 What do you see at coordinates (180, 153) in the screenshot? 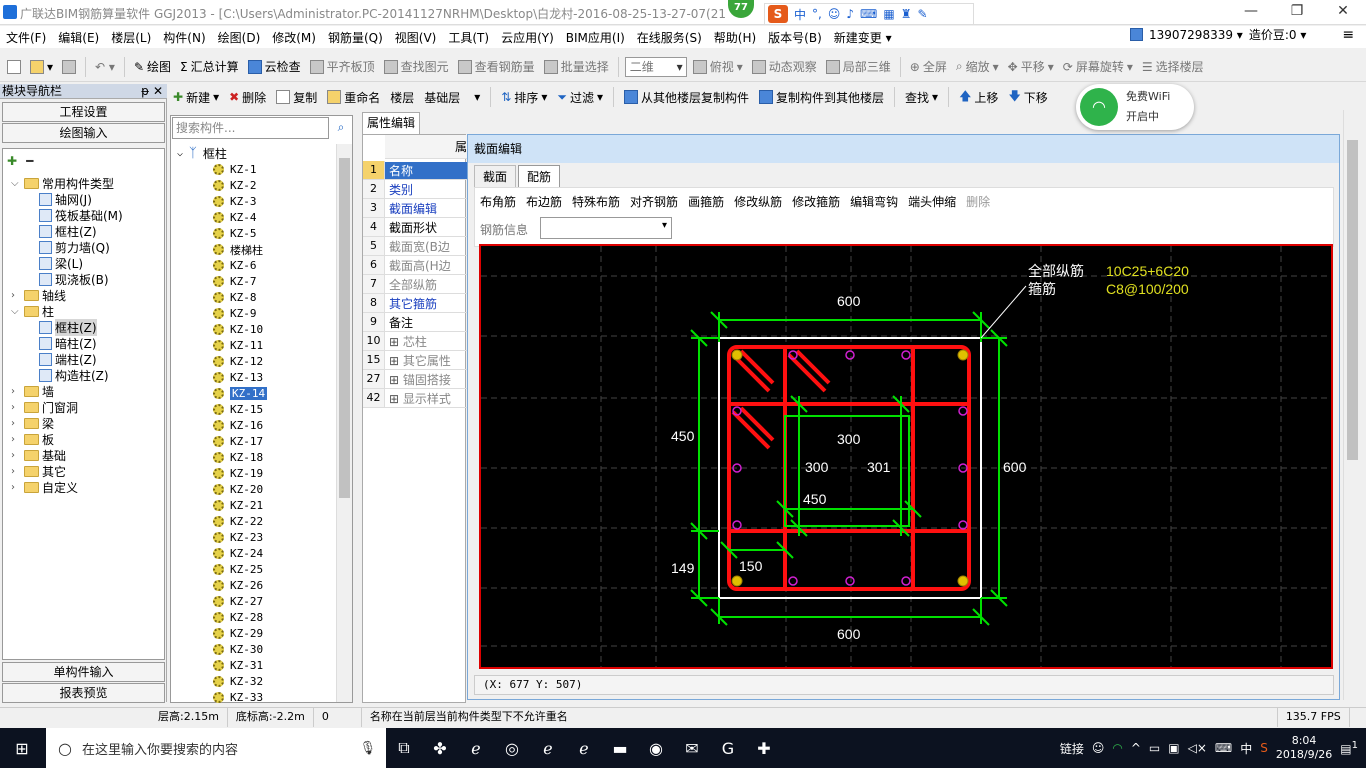
I see `collapse-icon: ⌵` at bounding box center [180, 153].